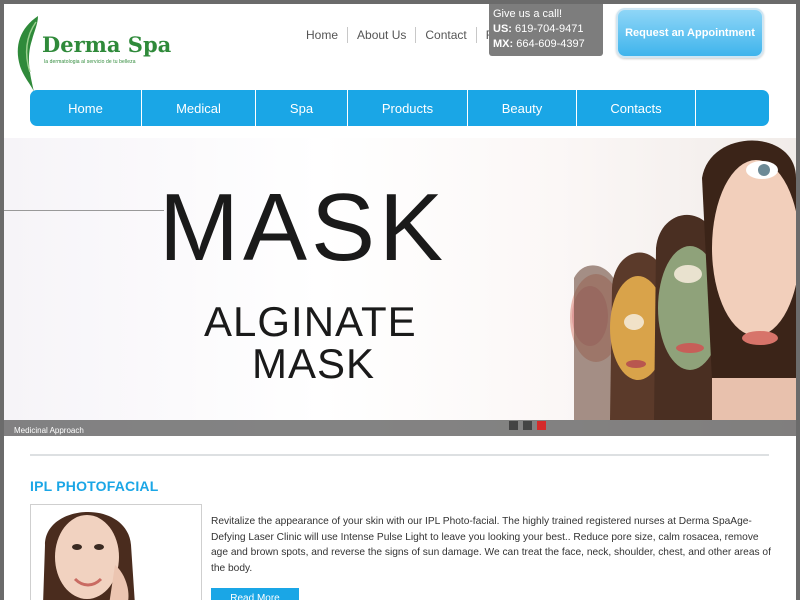 The height and width of the screenshot is (600, 800). Describe the element at coordinates (86, 108) in the screenshot. I see `nav-item-home: Home` at that location.